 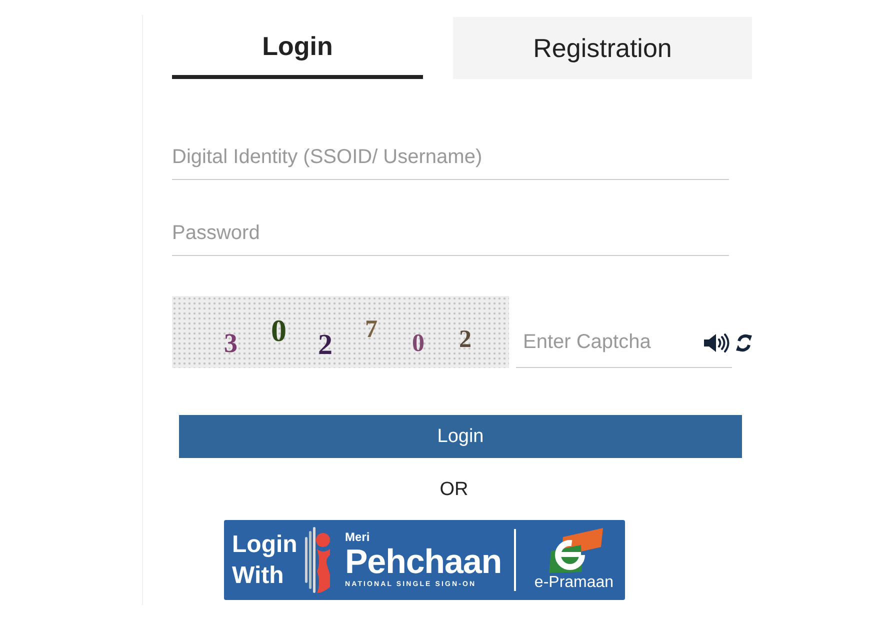 I want to click on login-button: Login, so click(x=460, y=436).